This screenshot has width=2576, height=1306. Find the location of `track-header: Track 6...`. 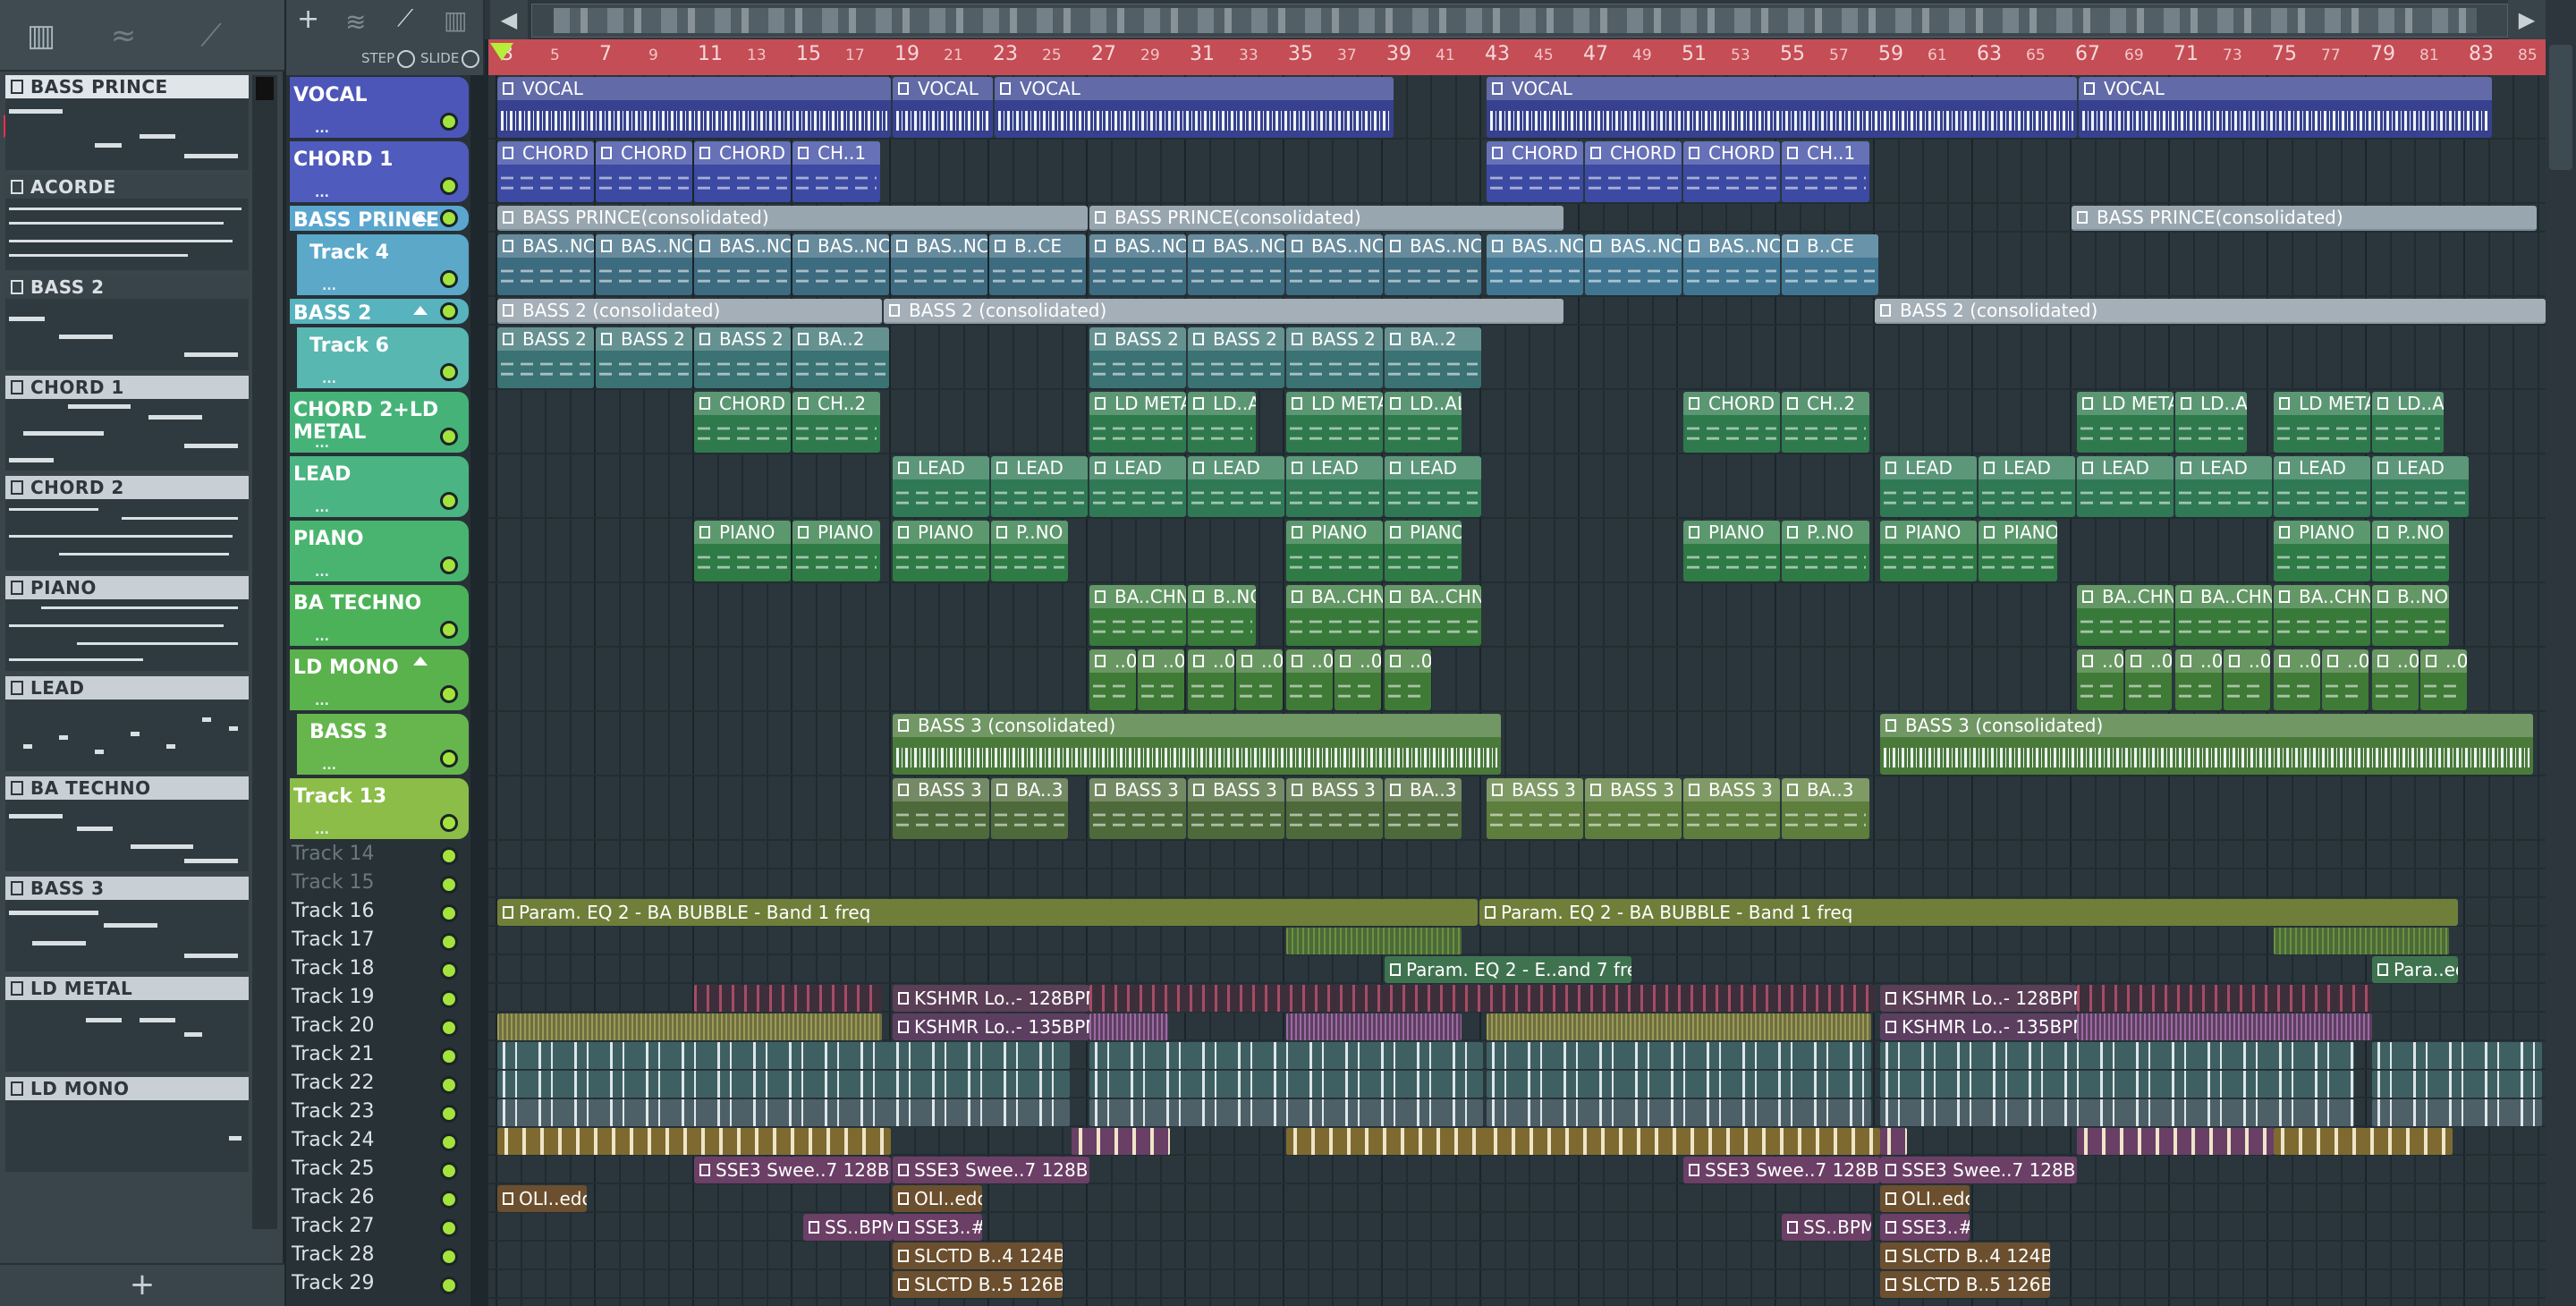

track-header: Track 6... is located at coordinates (383, 358).